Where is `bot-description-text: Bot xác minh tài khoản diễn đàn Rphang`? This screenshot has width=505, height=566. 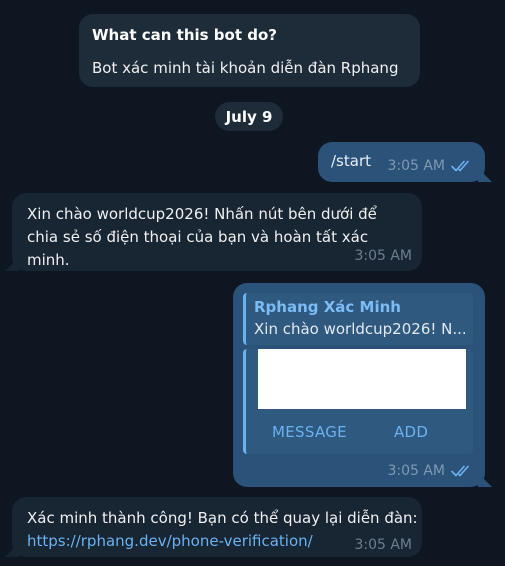
bot-description-text: Bot xác minh tài khoản diễn đàn Rphang is located at coordinates (245, 68).